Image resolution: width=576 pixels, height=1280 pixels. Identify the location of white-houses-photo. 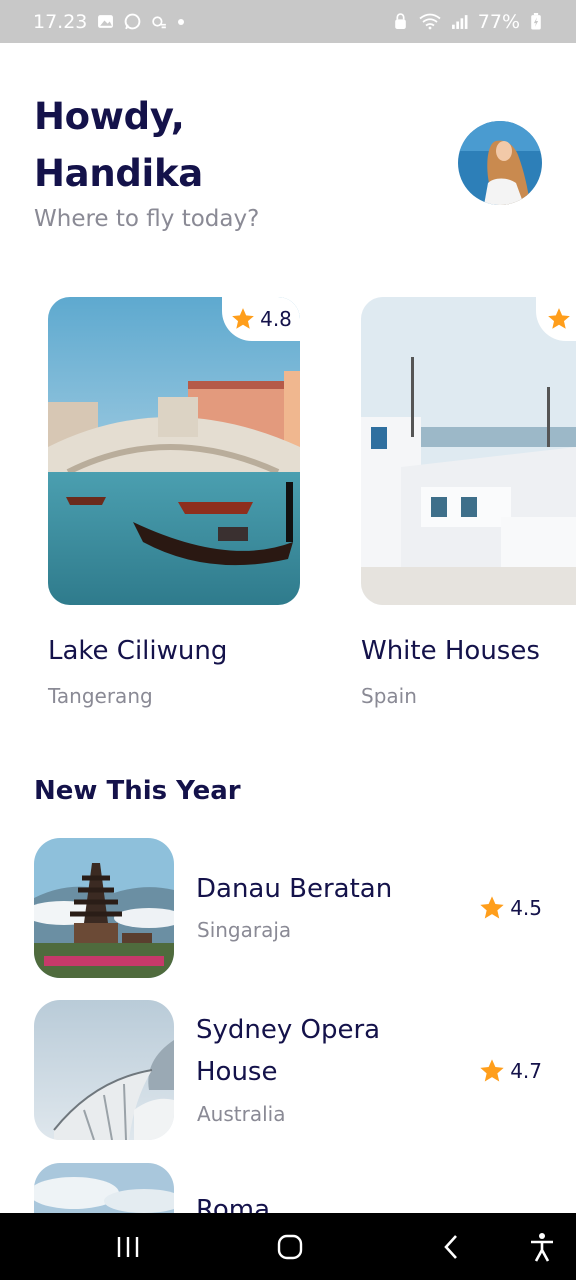
(468, 451).